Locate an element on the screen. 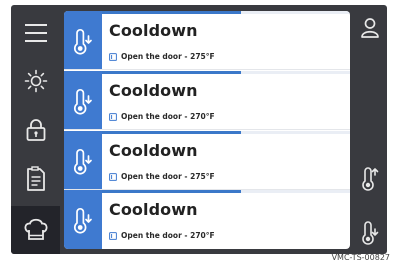  temperature-up-button is located at coordinates (370, 179).